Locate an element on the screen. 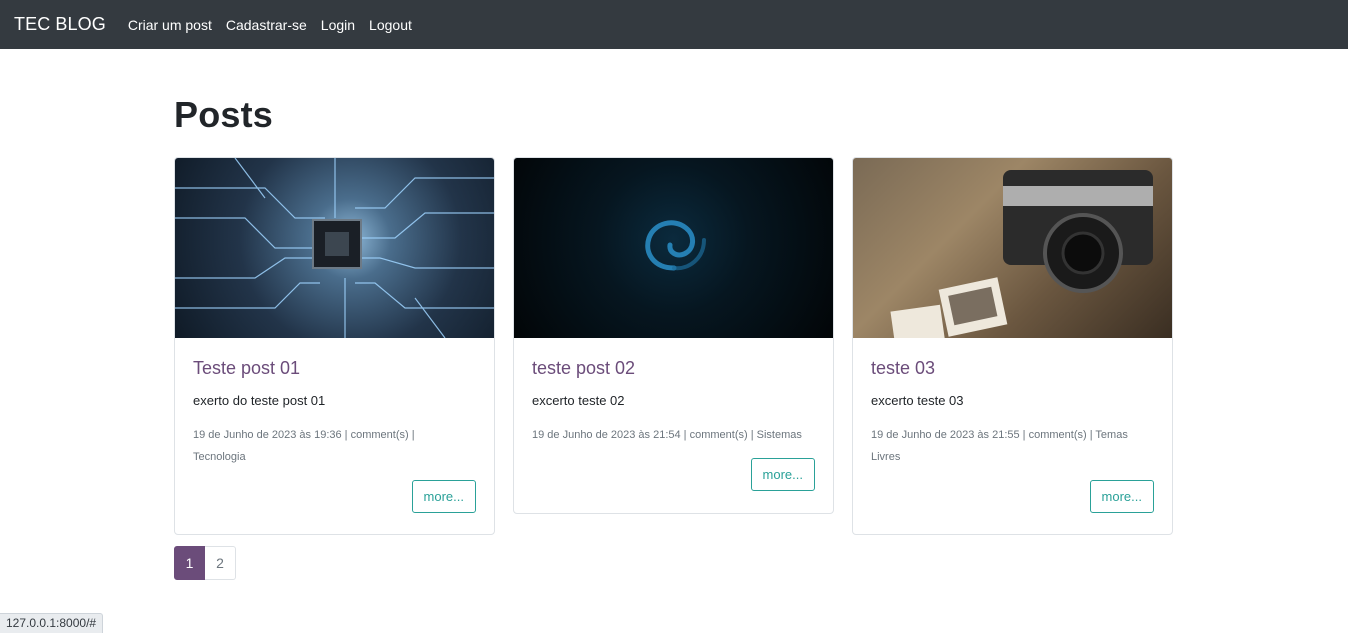  nav-criar-post: Criar um post is located at coordinates (170, 25).